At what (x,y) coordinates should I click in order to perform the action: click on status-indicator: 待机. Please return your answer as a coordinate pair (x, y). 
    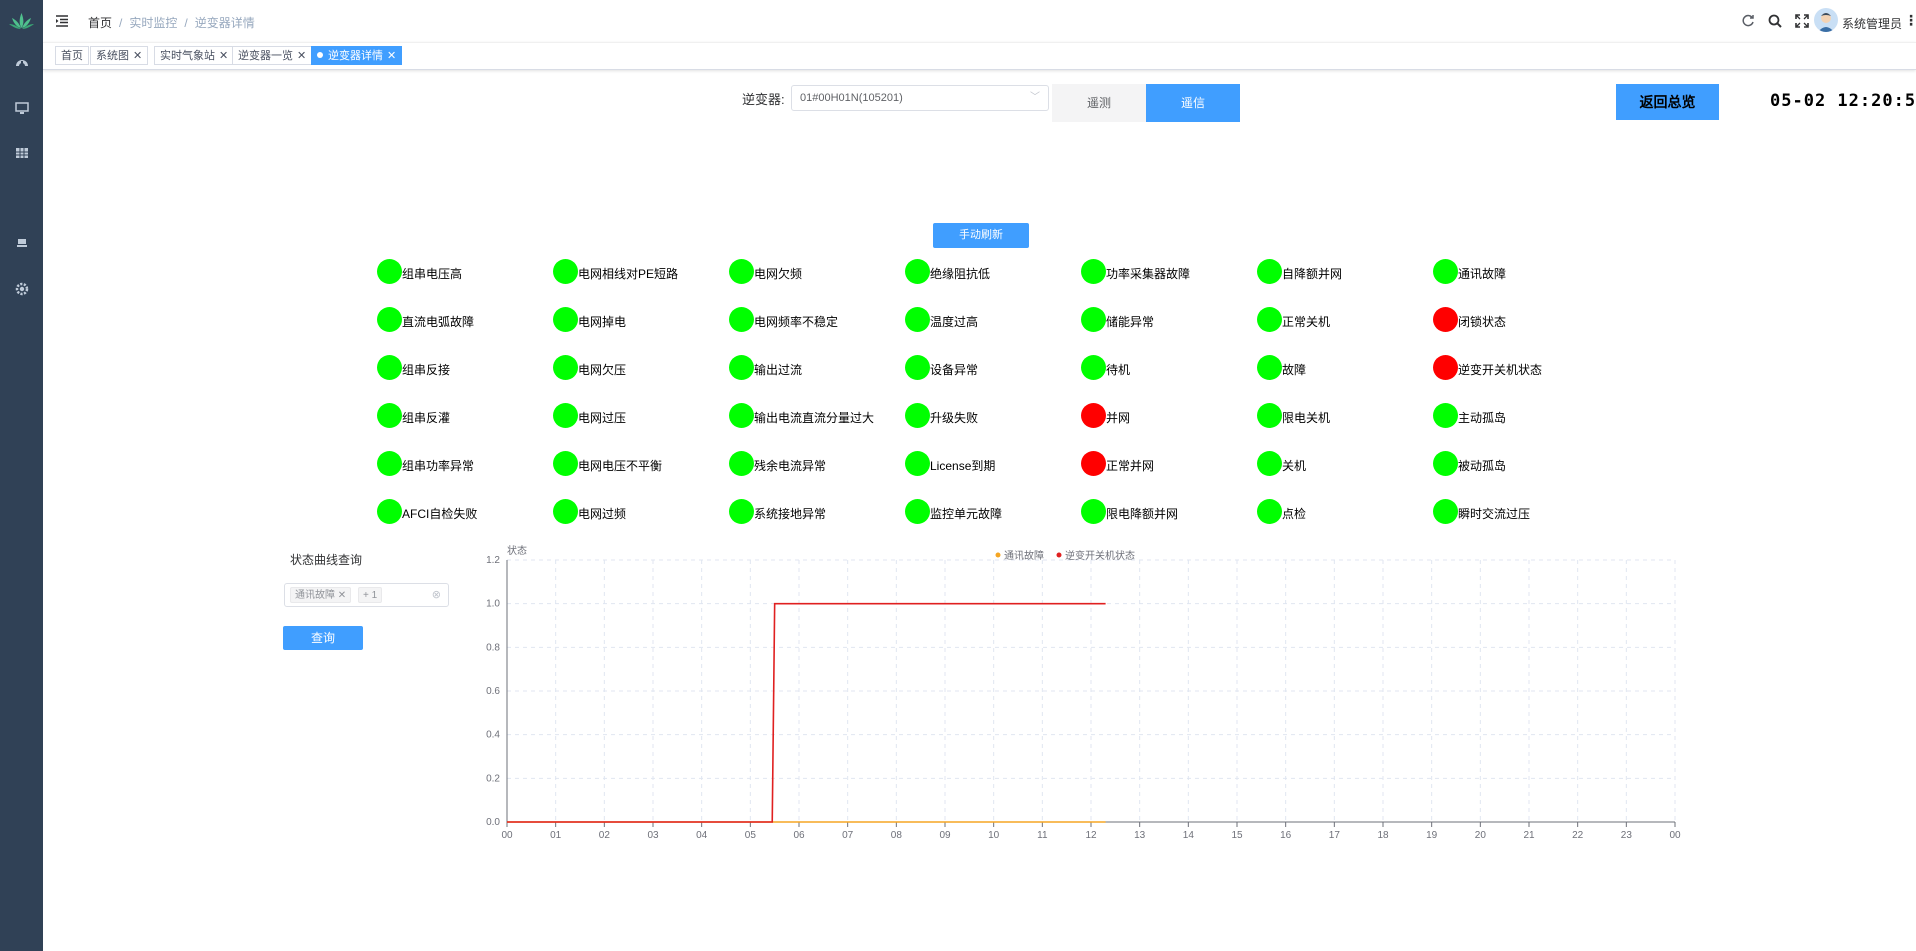
    Looking at the image, I should click on (1164, 367).